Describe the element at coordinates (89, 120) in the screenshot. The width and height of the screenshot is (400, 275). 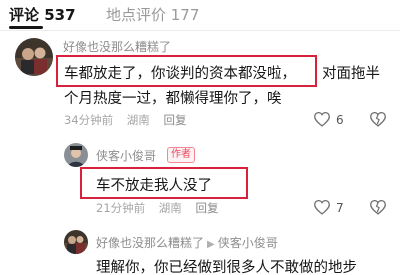
I see `comment-time: 34分钟前` at that location.